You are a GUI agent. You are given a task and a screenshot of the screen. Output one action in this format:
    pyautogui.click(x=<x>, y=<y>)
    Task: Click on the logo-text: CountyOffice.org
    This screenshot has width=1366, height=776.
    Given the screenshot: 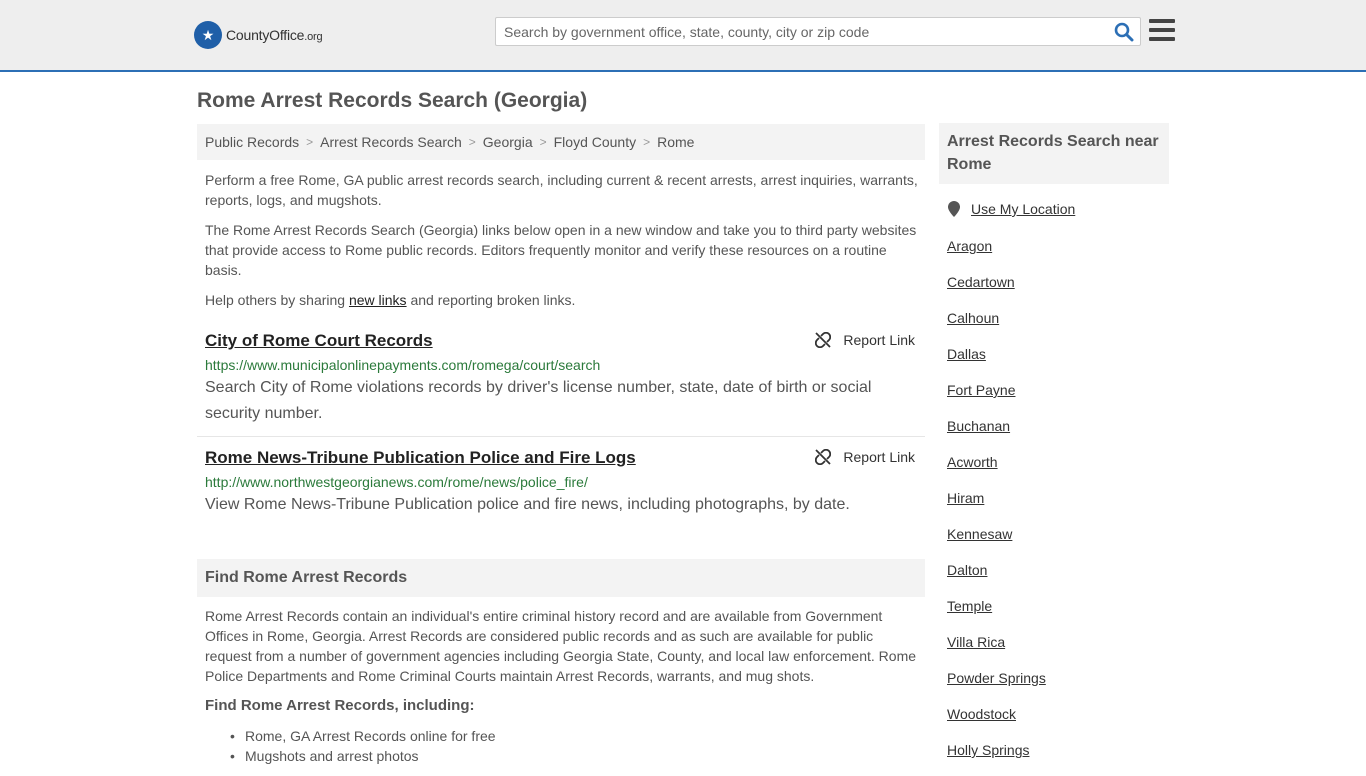 What is the action you would take?
    pyautogui.click(x=274, y=35)
    